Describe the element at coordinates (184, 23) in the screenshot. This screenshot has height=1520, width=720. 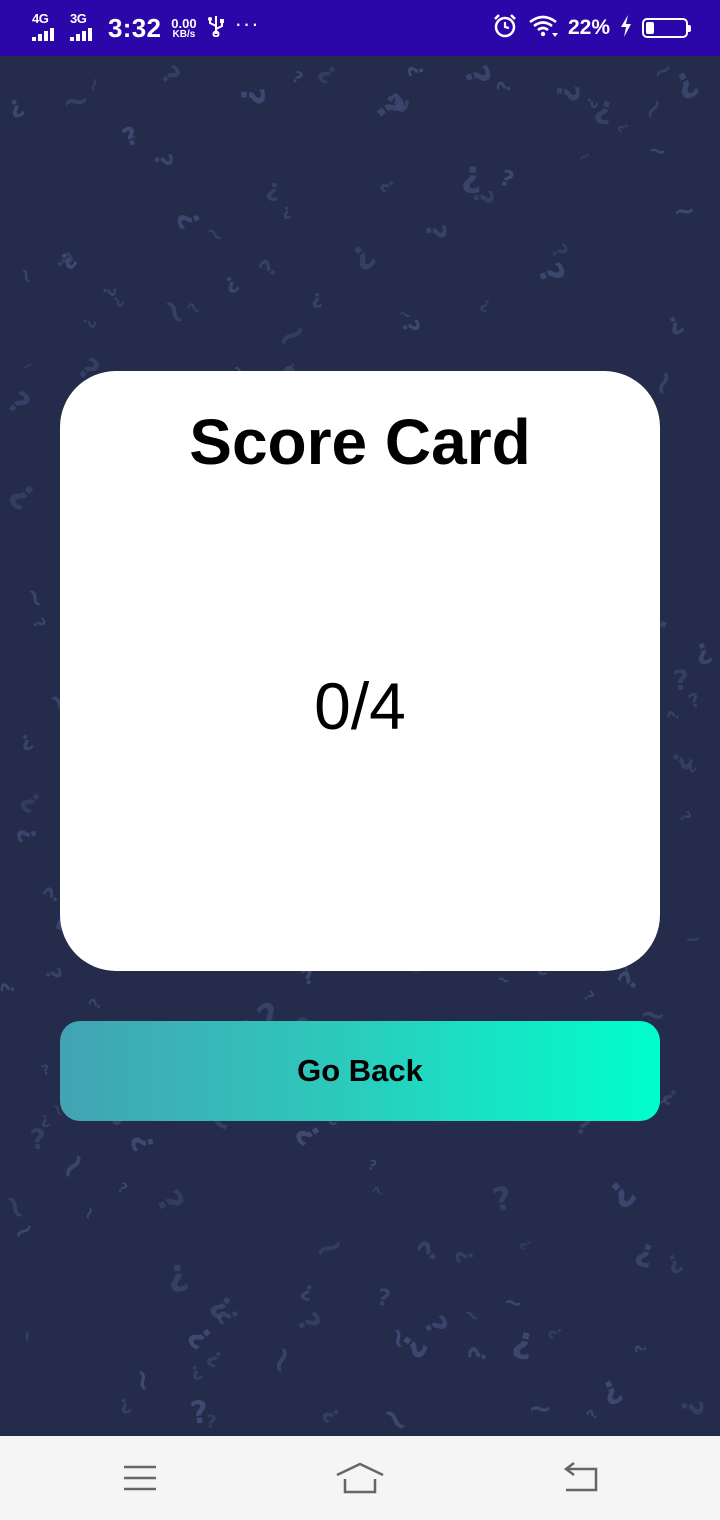
I see `speed-value: 0.00` at that location.